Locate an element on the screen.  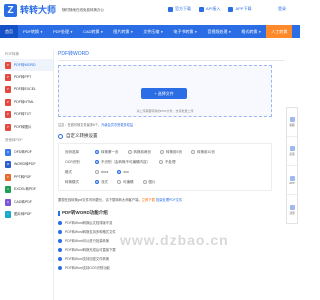
excel-icon: X is located at coordinates (8, 190).